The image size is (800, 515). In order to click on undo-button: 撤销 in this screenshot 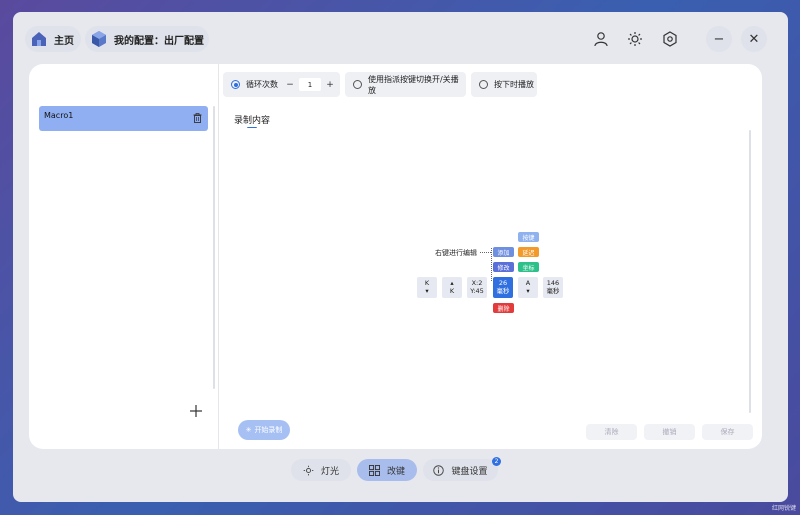, I will do `click(669, 432)`.